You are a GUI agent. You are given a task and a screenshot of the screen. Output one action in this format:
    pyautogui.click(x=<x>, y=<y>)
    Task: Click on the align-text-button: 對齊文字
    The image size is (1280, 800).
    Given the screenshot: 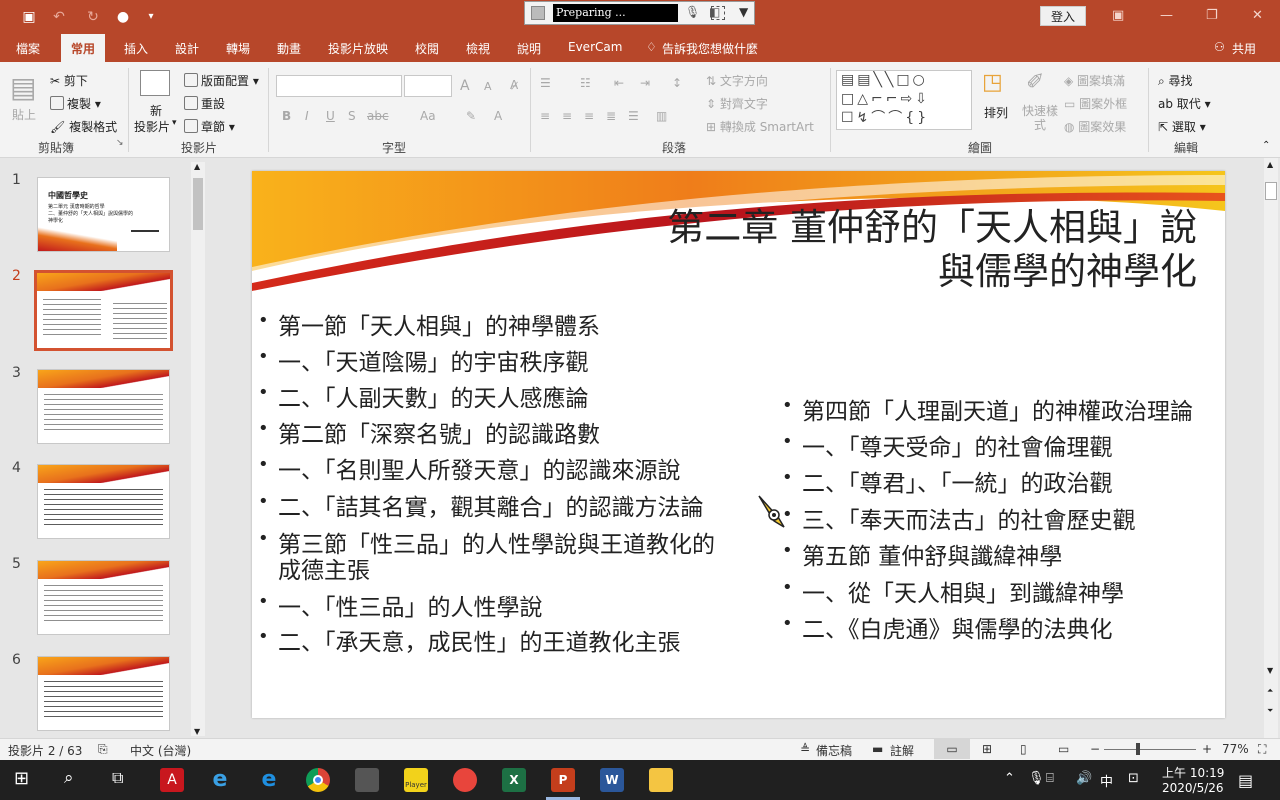 What is the action you would take?
    pyautogui.click(x=744, y=104)
    